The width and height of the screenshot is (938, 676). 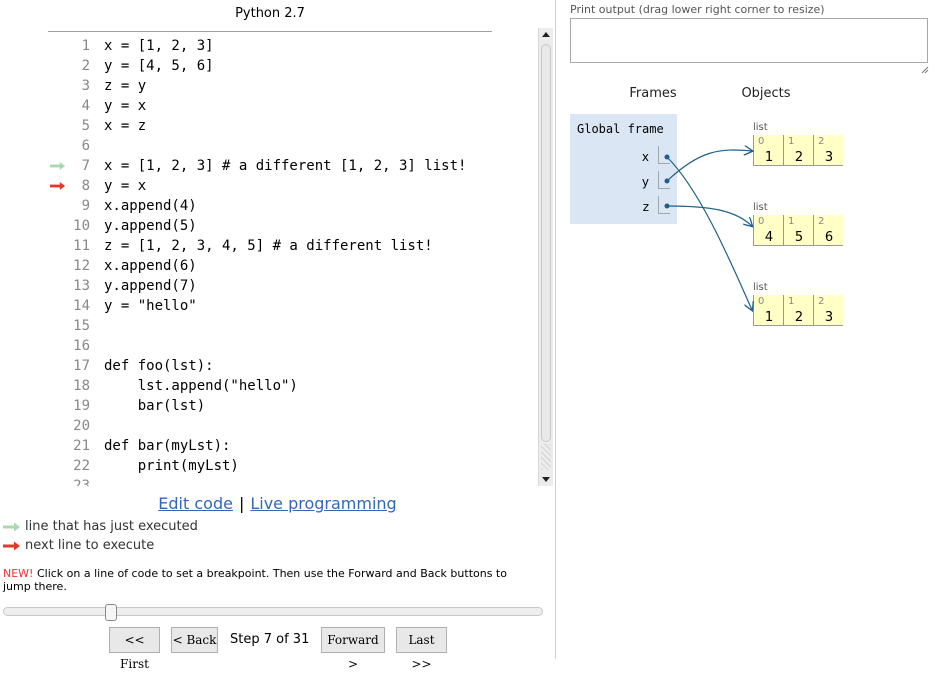 I want to click on last-button: Last >>, so click(x=421, y=649).